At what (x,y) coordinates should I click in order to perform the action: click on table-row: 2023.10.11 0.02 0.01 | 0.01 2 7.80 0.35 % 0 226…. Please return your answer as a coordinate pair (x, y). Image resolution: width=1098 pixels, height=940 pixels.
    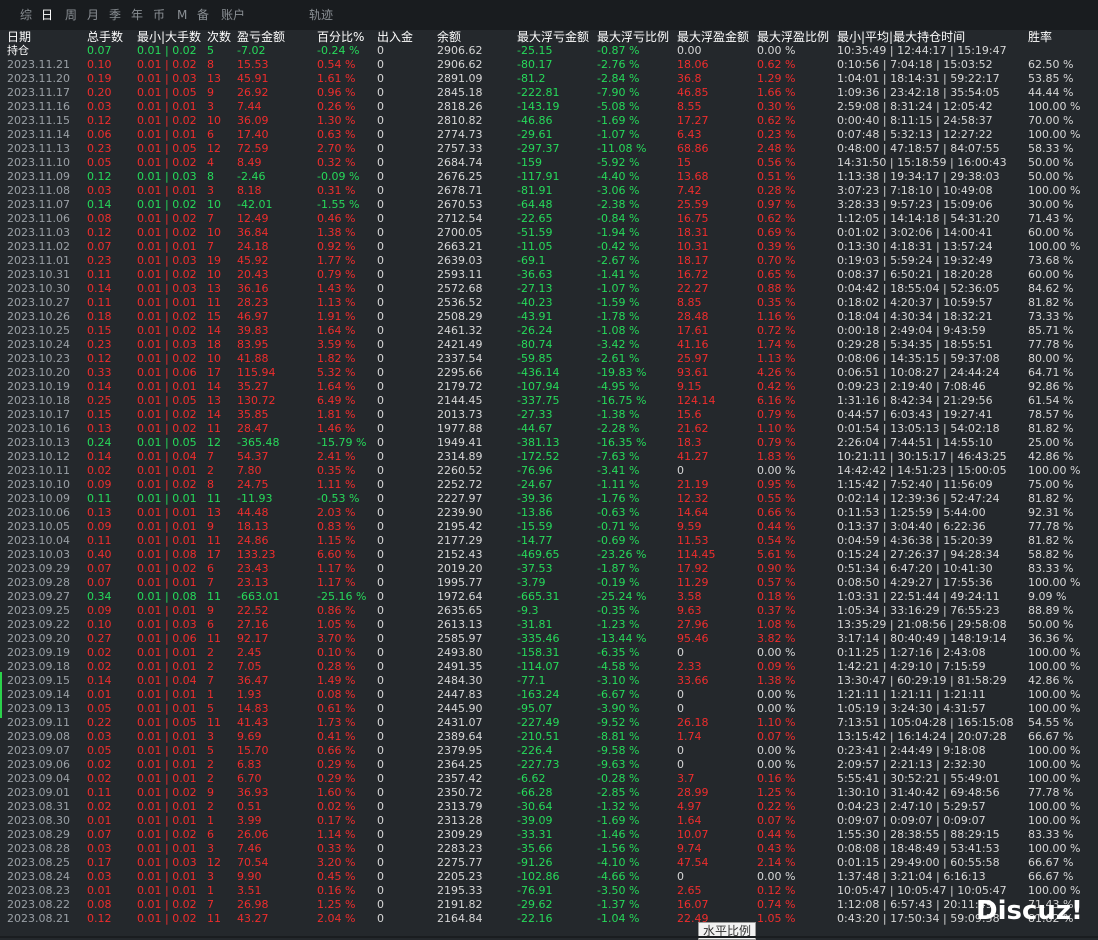
    Looking at the image, I should click on (549, 471).